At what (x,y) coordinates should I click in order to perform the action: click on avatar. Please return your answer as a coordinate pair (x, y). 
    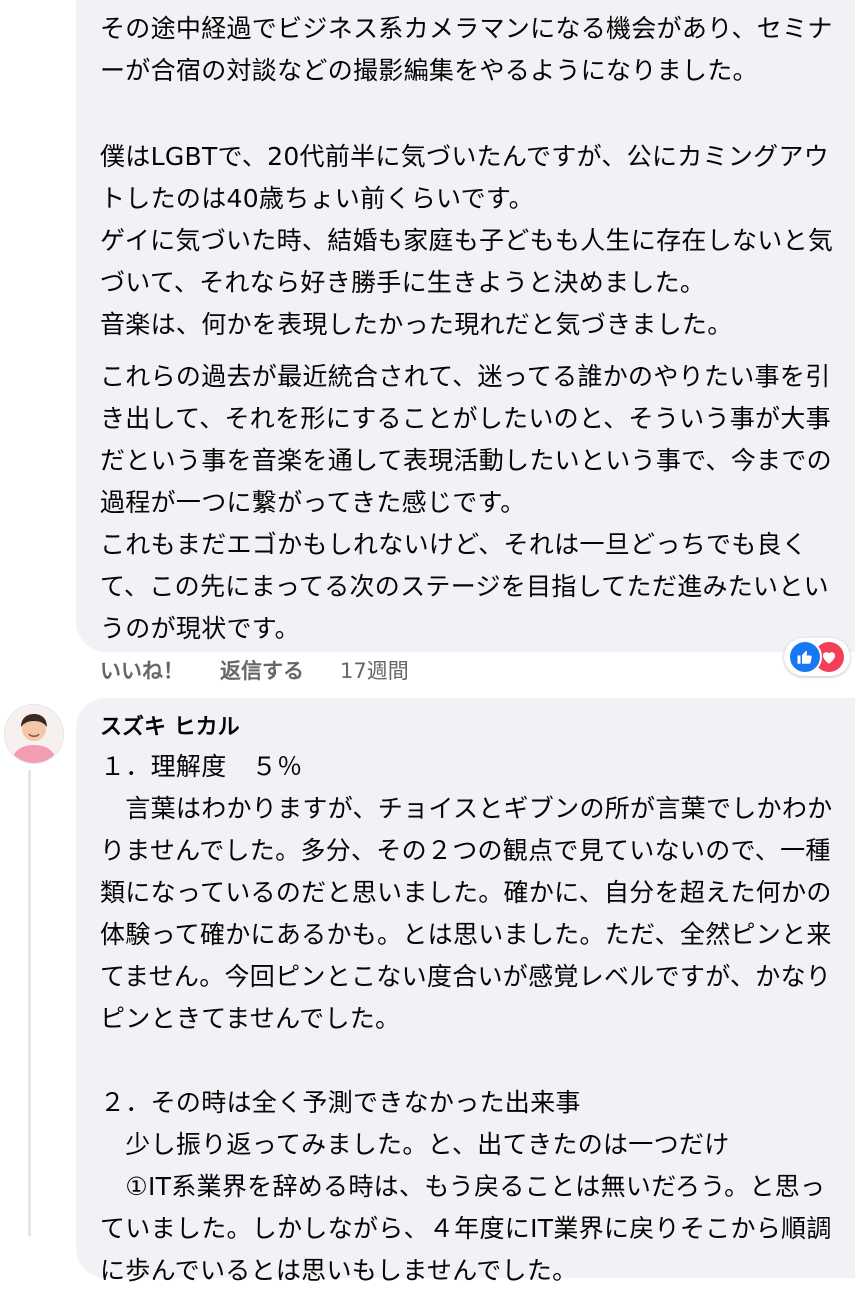
    Looking at the image, I should click on (34, 734).